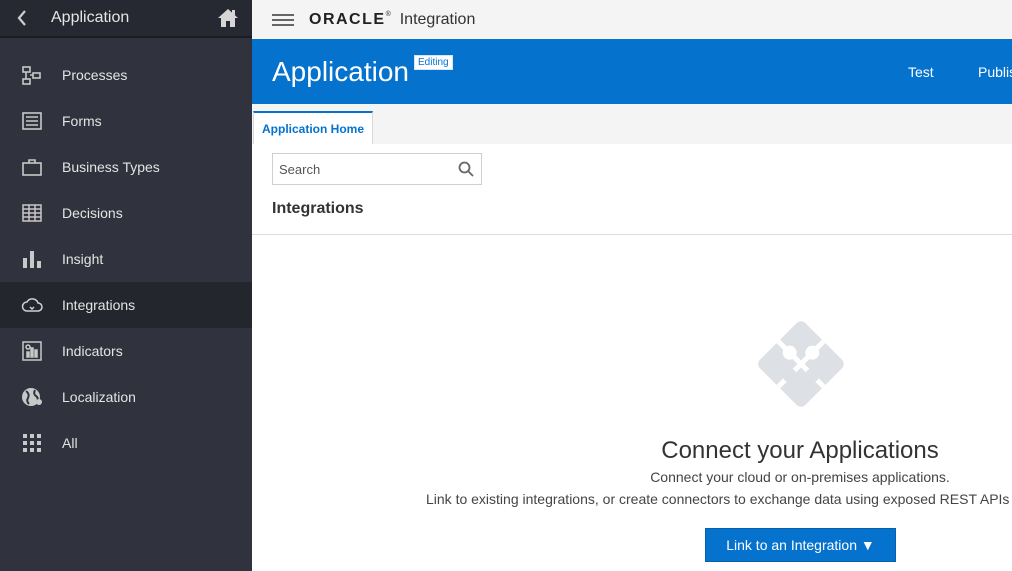 Image resolution: width=1012 pixels, height=571 pixels. I want to click on sidebar-item-all: All, so click(126, 443).